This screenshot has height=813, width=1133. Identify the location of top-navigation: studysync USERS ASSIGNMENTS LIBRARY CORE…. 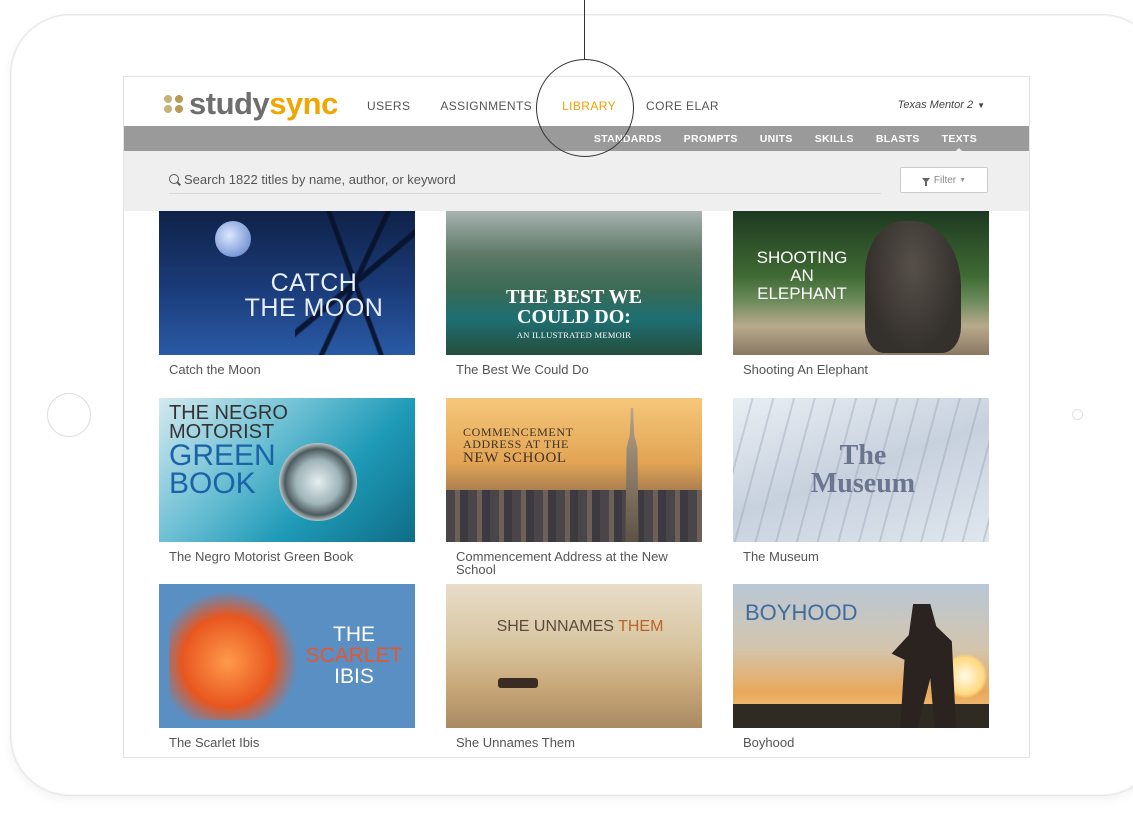
(576, 102).